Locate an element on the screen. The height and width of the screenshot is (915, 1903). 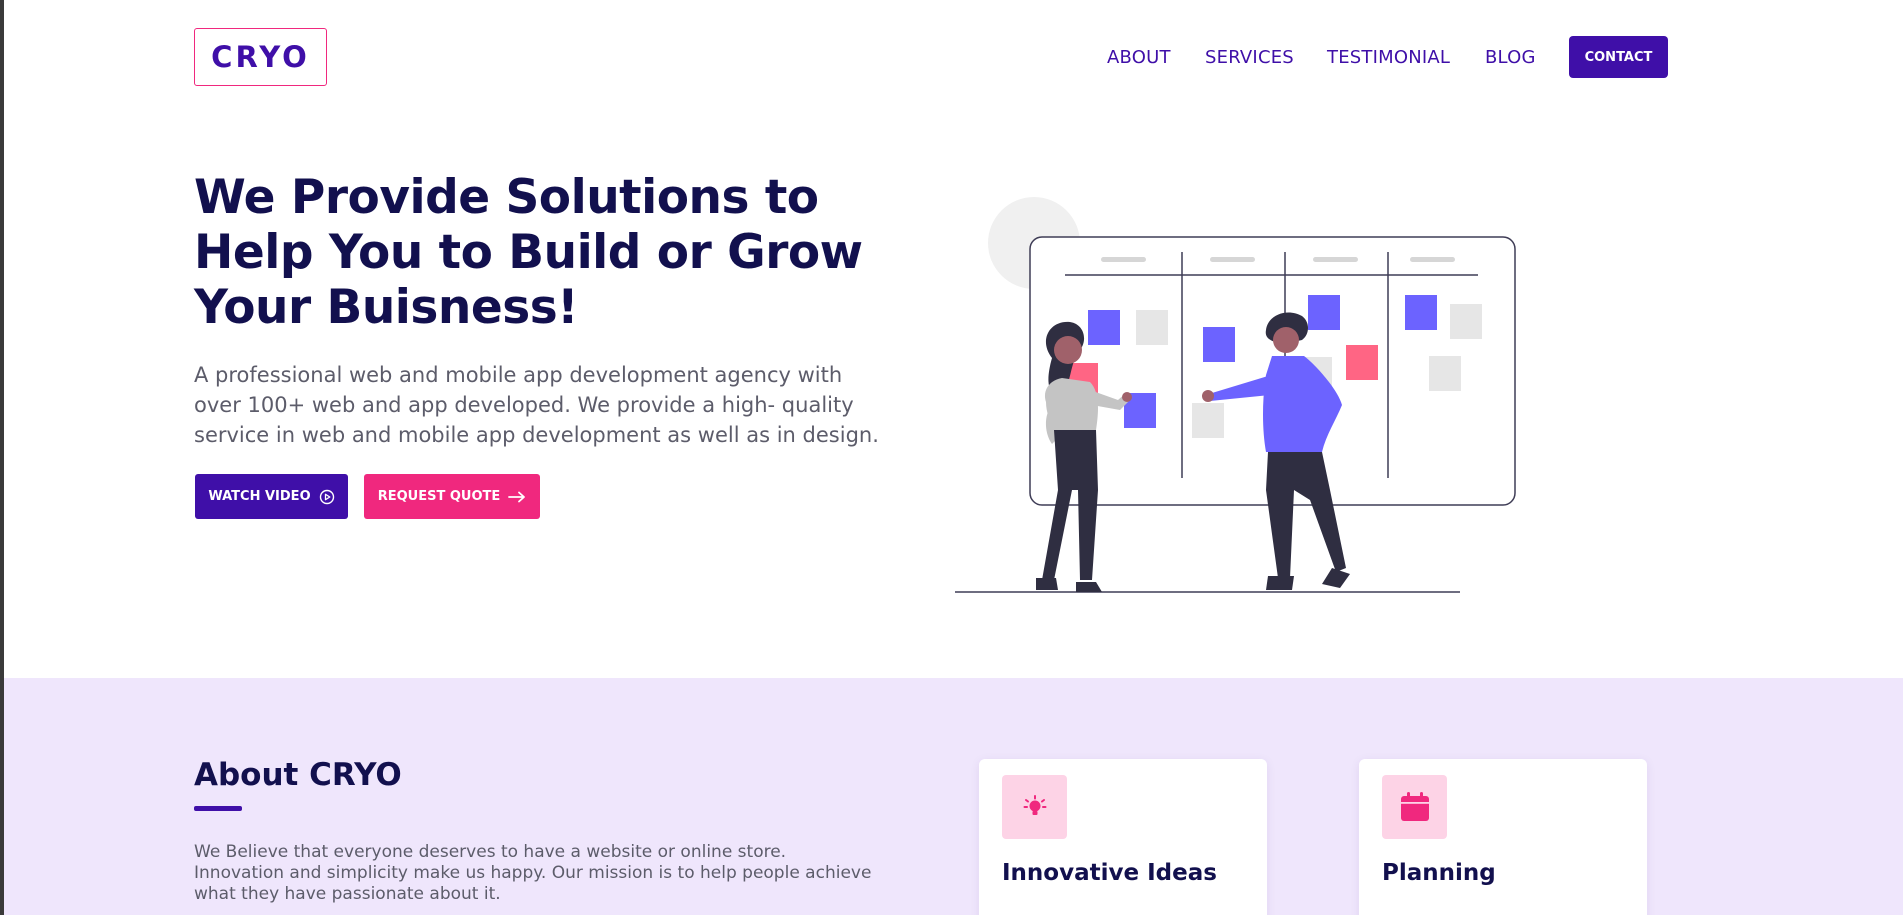
nav-about-link: ABOUT is located at coordinates (1139, 57).